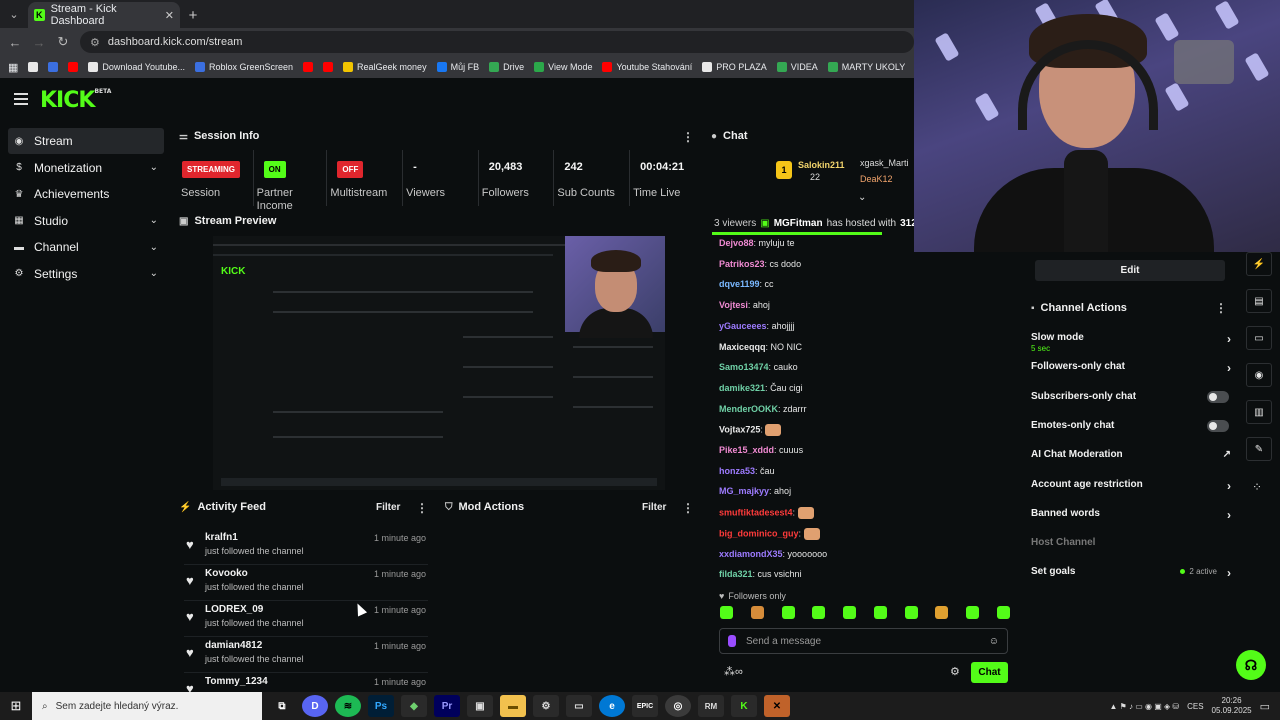 This screenshot has width=1280, height=720. Describe the element at coordinates (563, 67) in the screenshot. I see `bookmark-item: View Mode` at that location.